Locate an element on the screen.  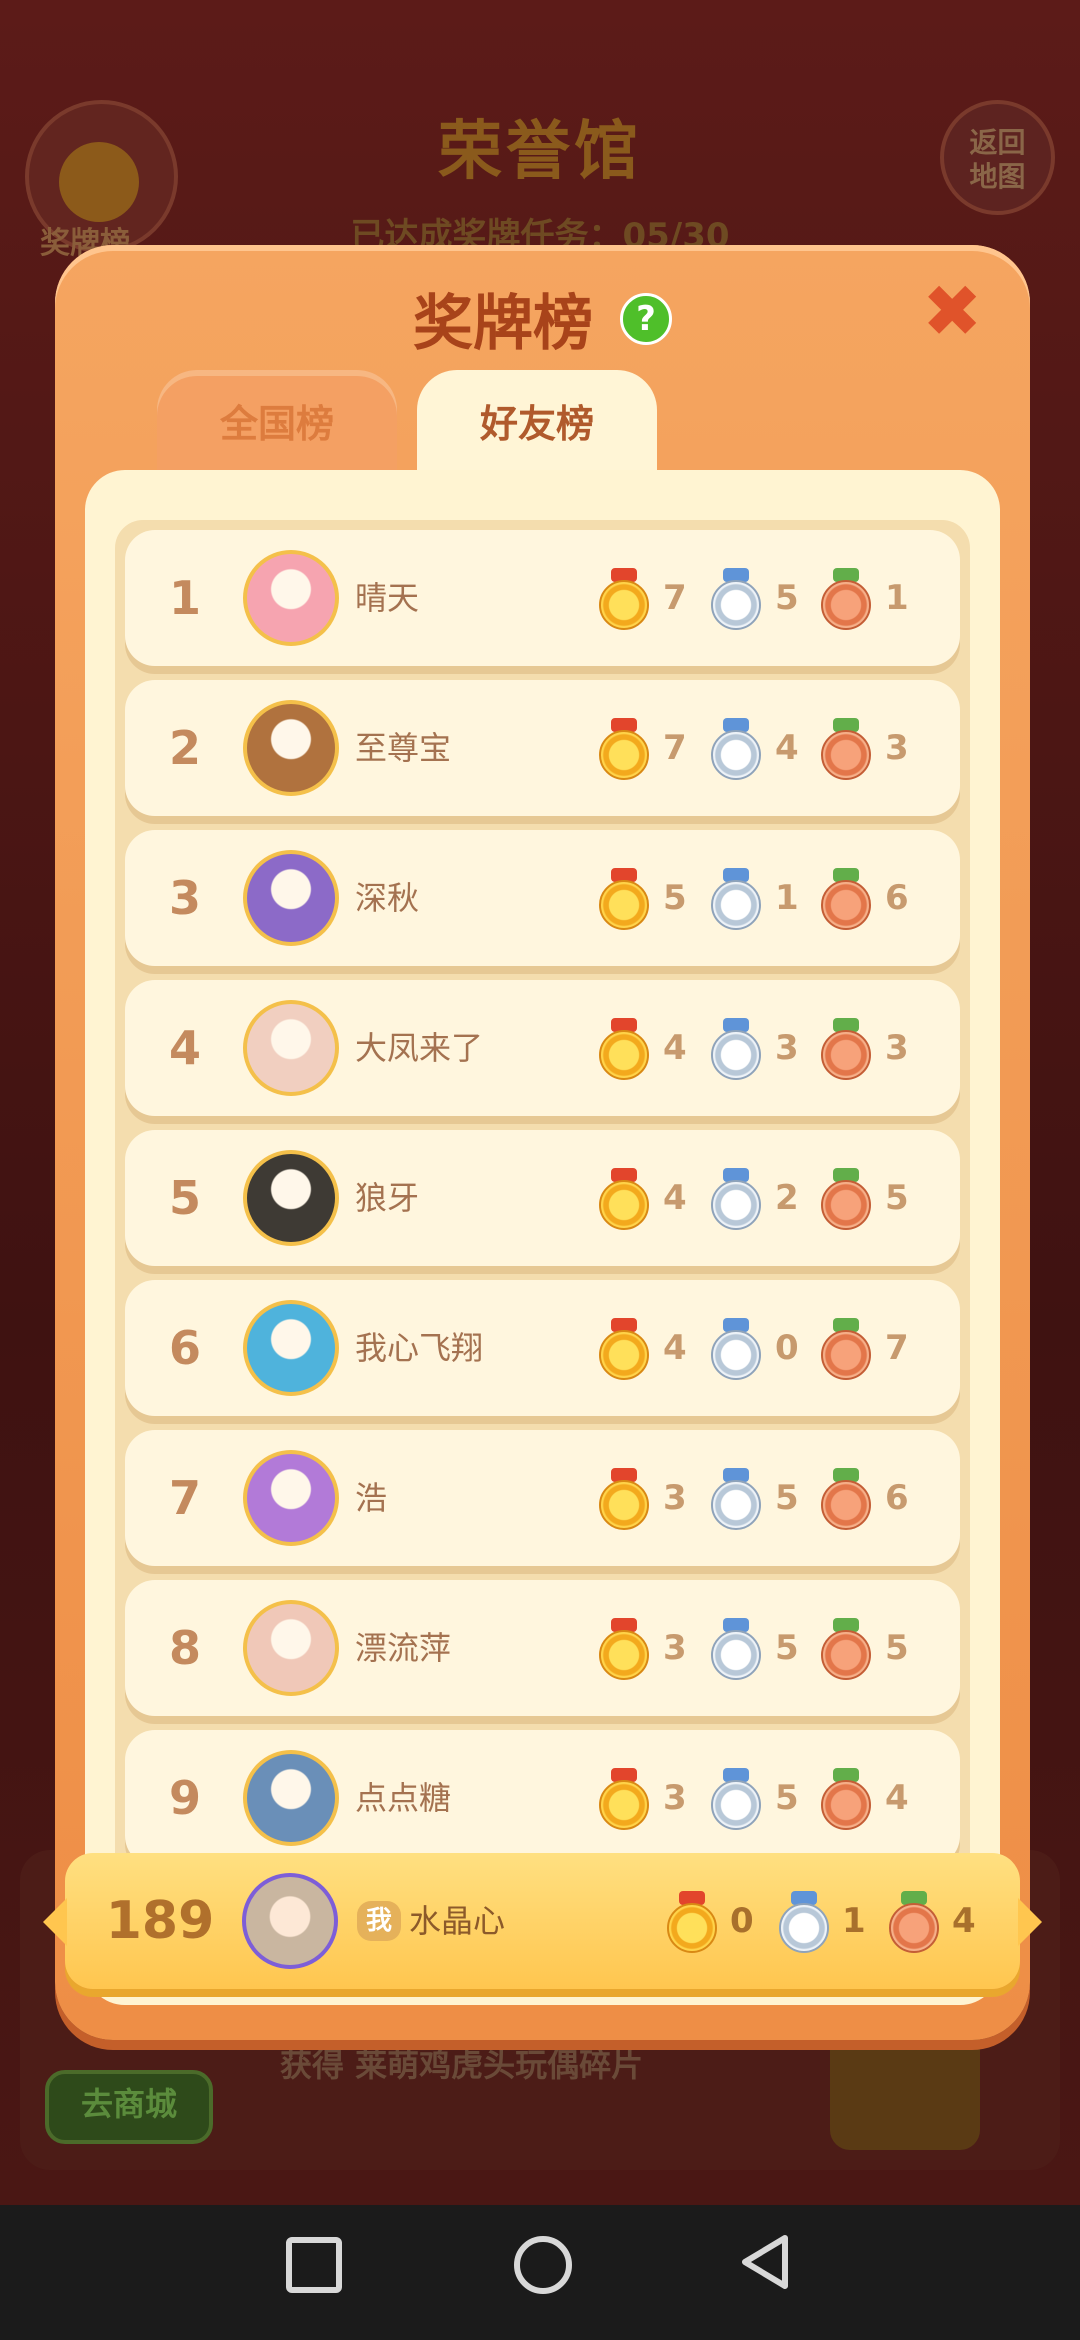
ribbon-left-tip is located at coordinates (55, 1922).